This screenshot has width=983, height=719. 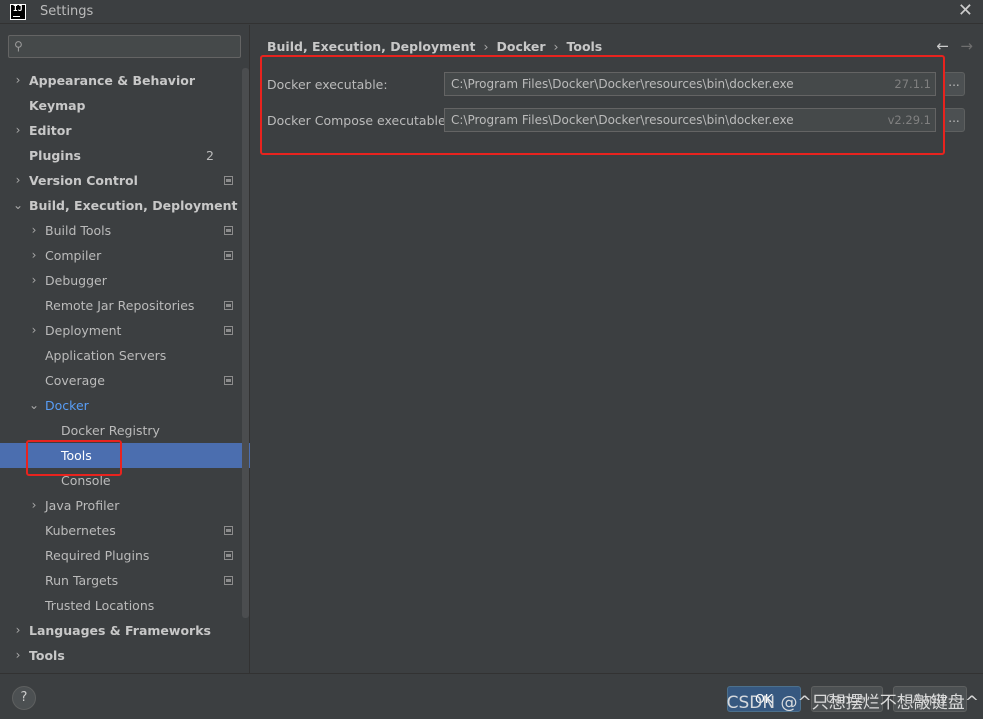 I want to click on tree-item-coverage: Coverage, so click(x=121, y=380).